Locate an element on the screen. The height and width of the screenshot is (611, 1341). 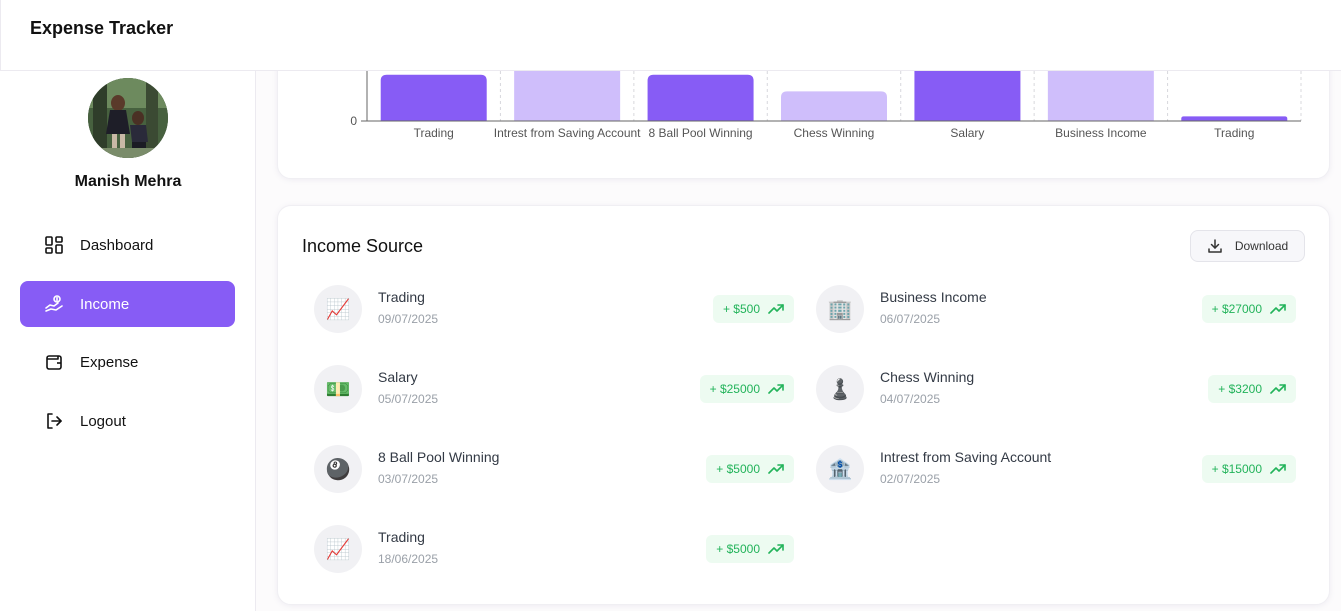
transaction-emoji-icon: 🎱 is located at coordinates (338, 469).